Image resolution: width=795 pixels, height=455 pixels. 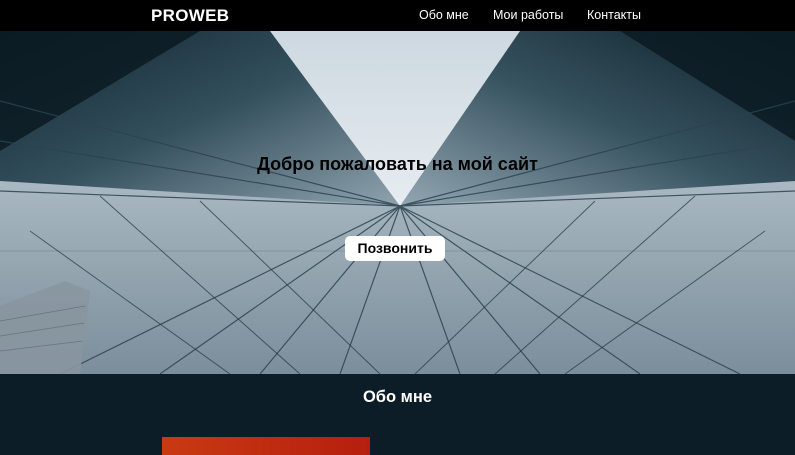 What do you see at coordinates (614, 15) in the screenshot?
I see `nav-link-contacts: Контакты` at bounding box center [614, 15].